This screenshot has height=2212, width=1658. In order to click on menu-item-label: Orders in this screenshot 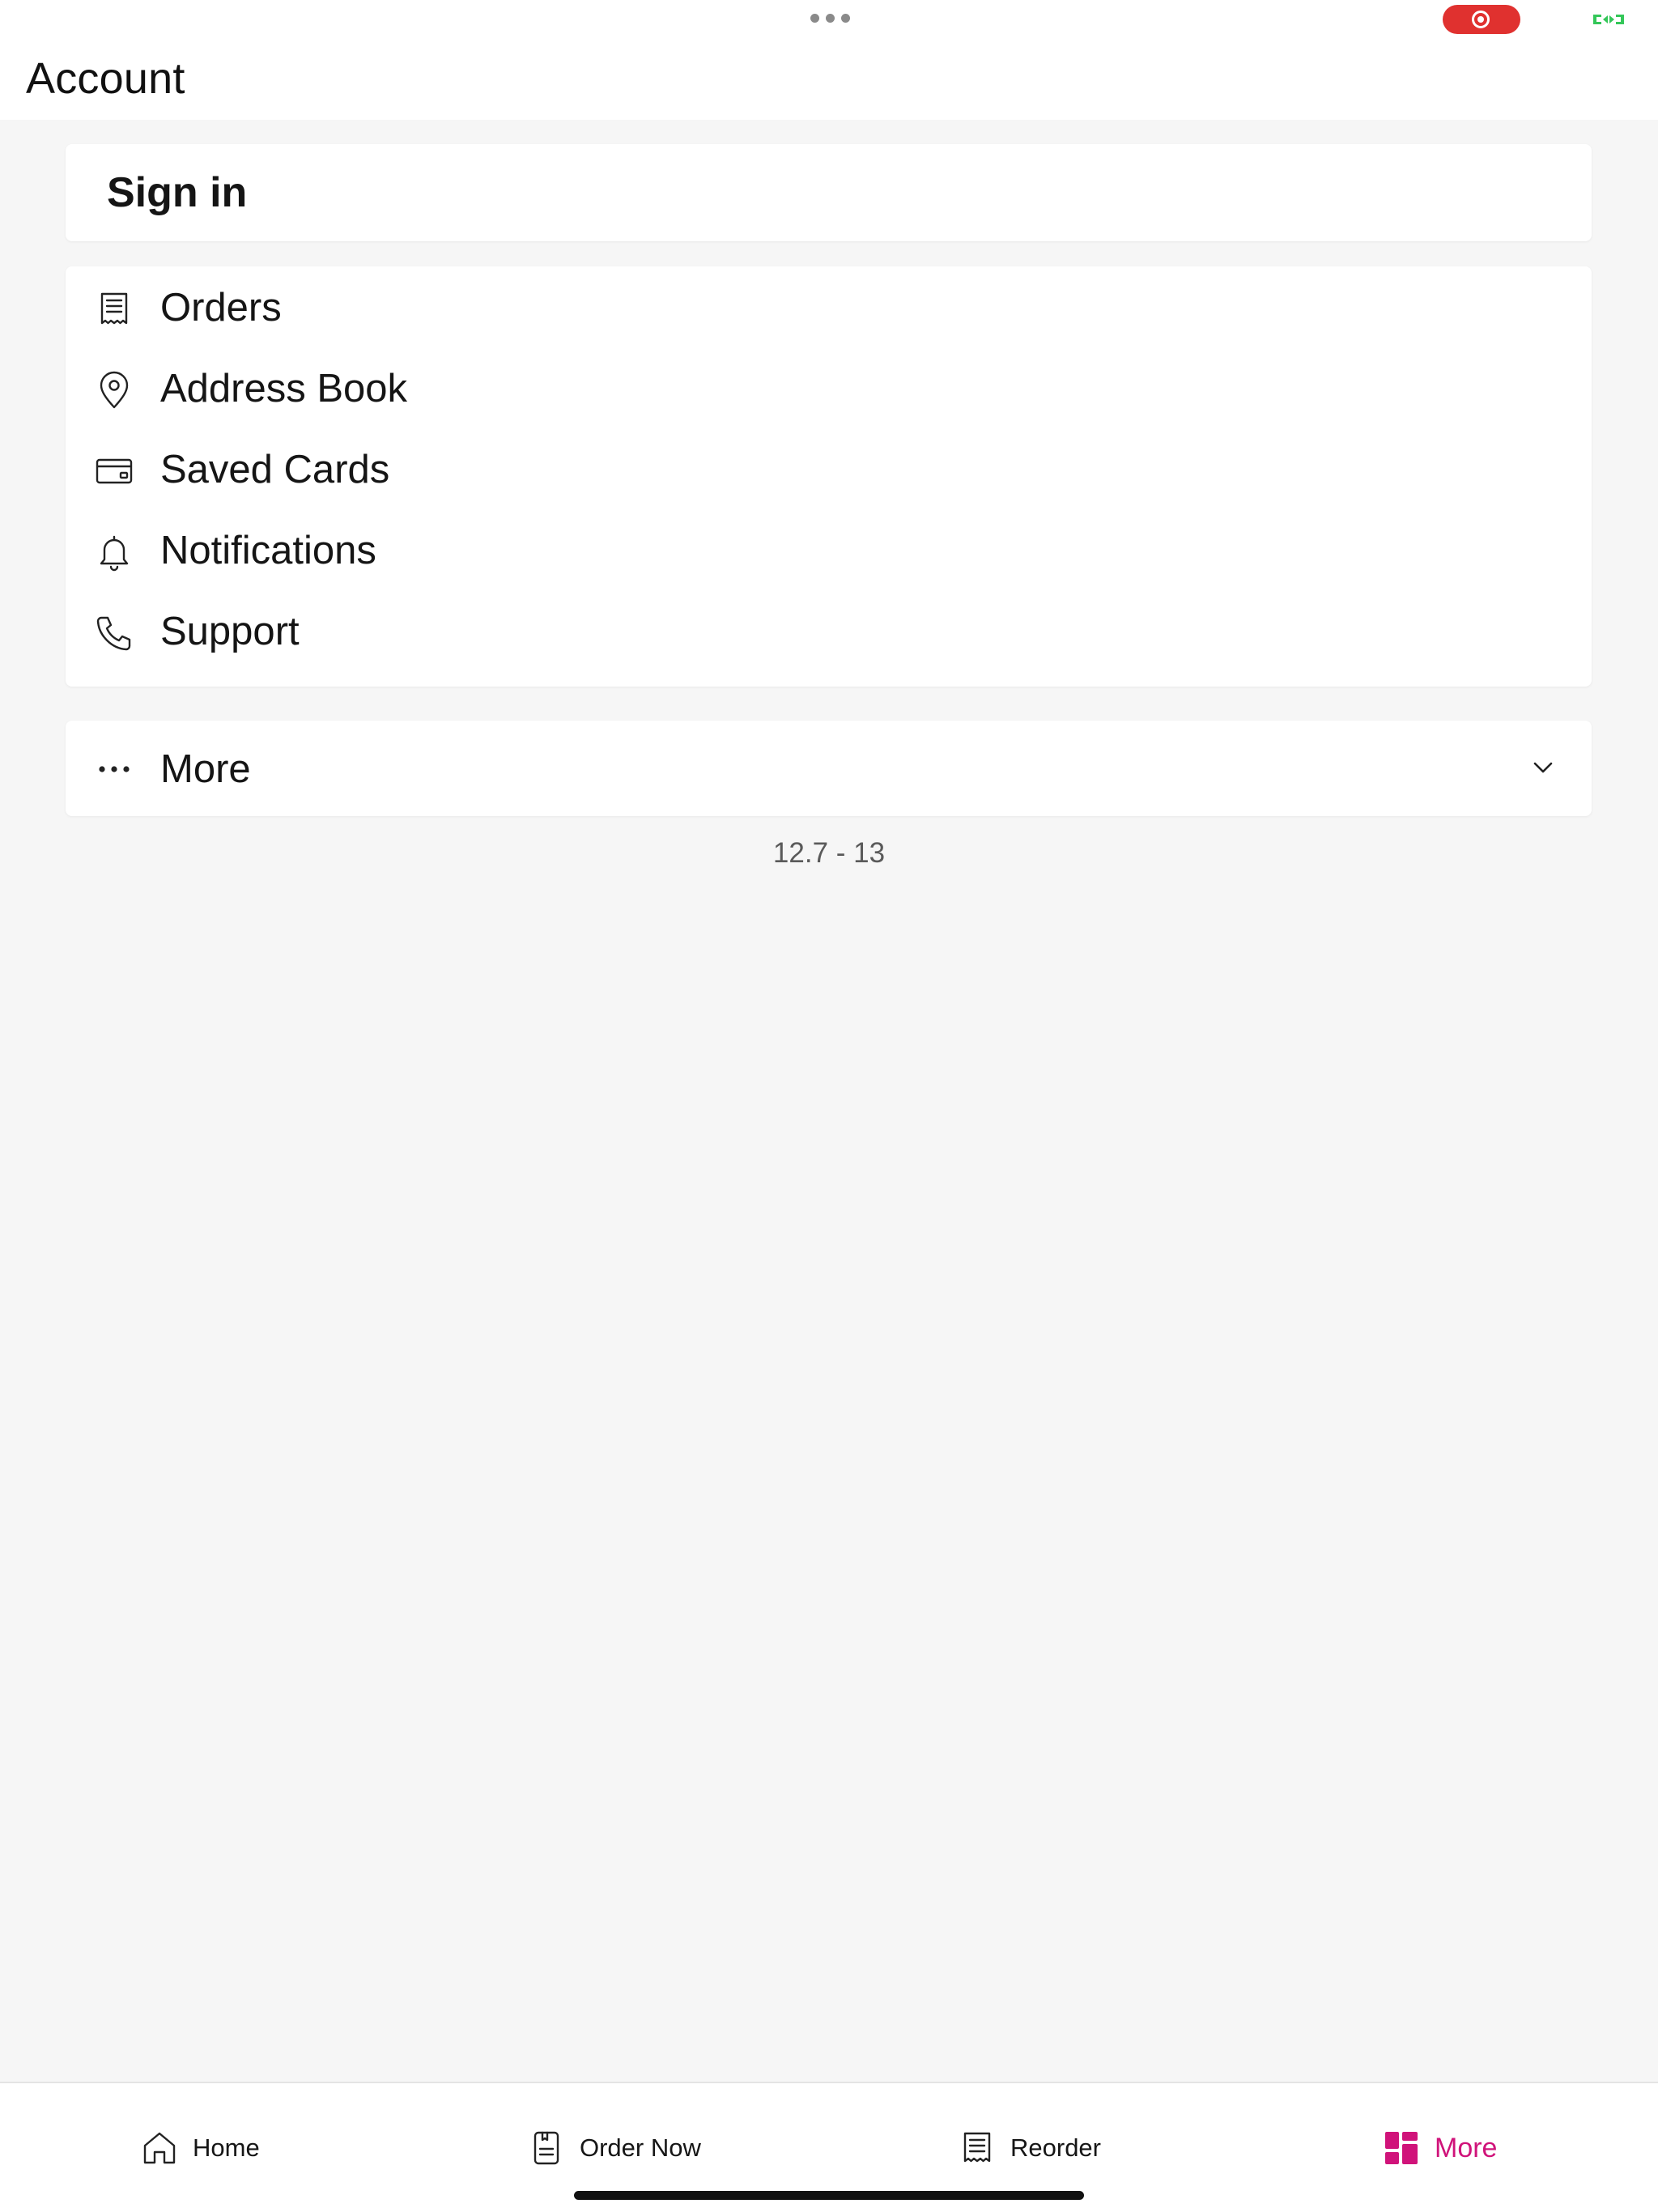, I will do `click(221, 308)`.